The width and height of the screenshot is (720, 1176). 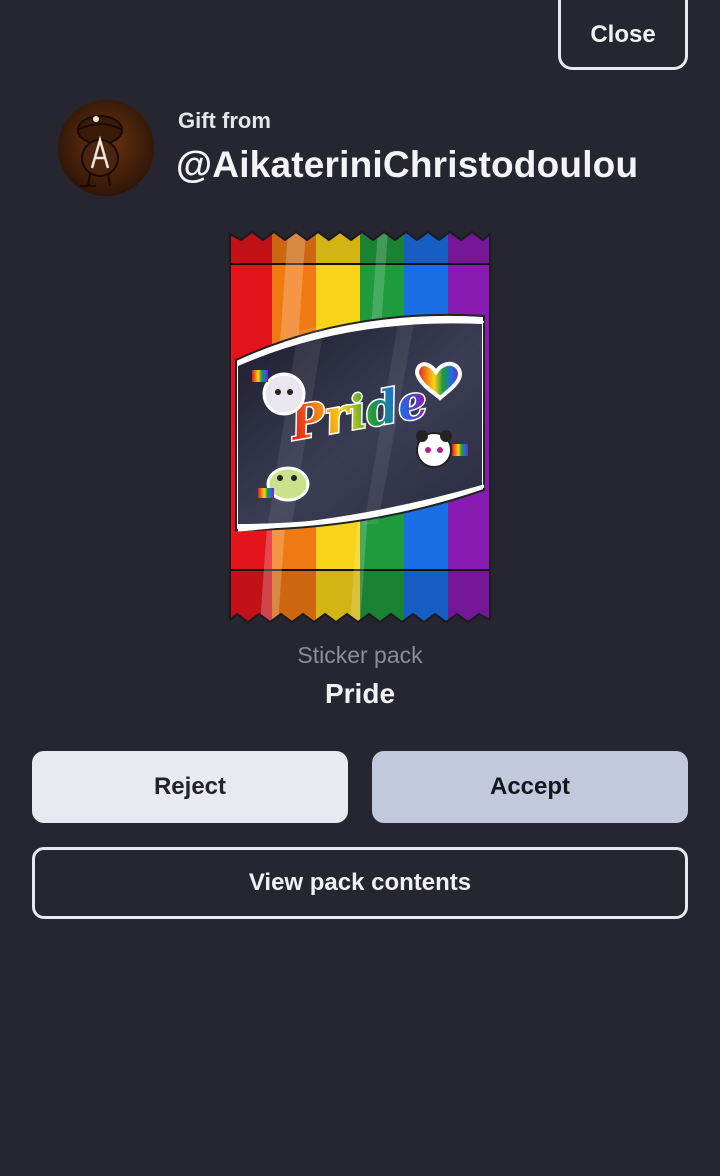 I want to click on view-pack-contents-button: View pack contents, so click(x=360, y=883).